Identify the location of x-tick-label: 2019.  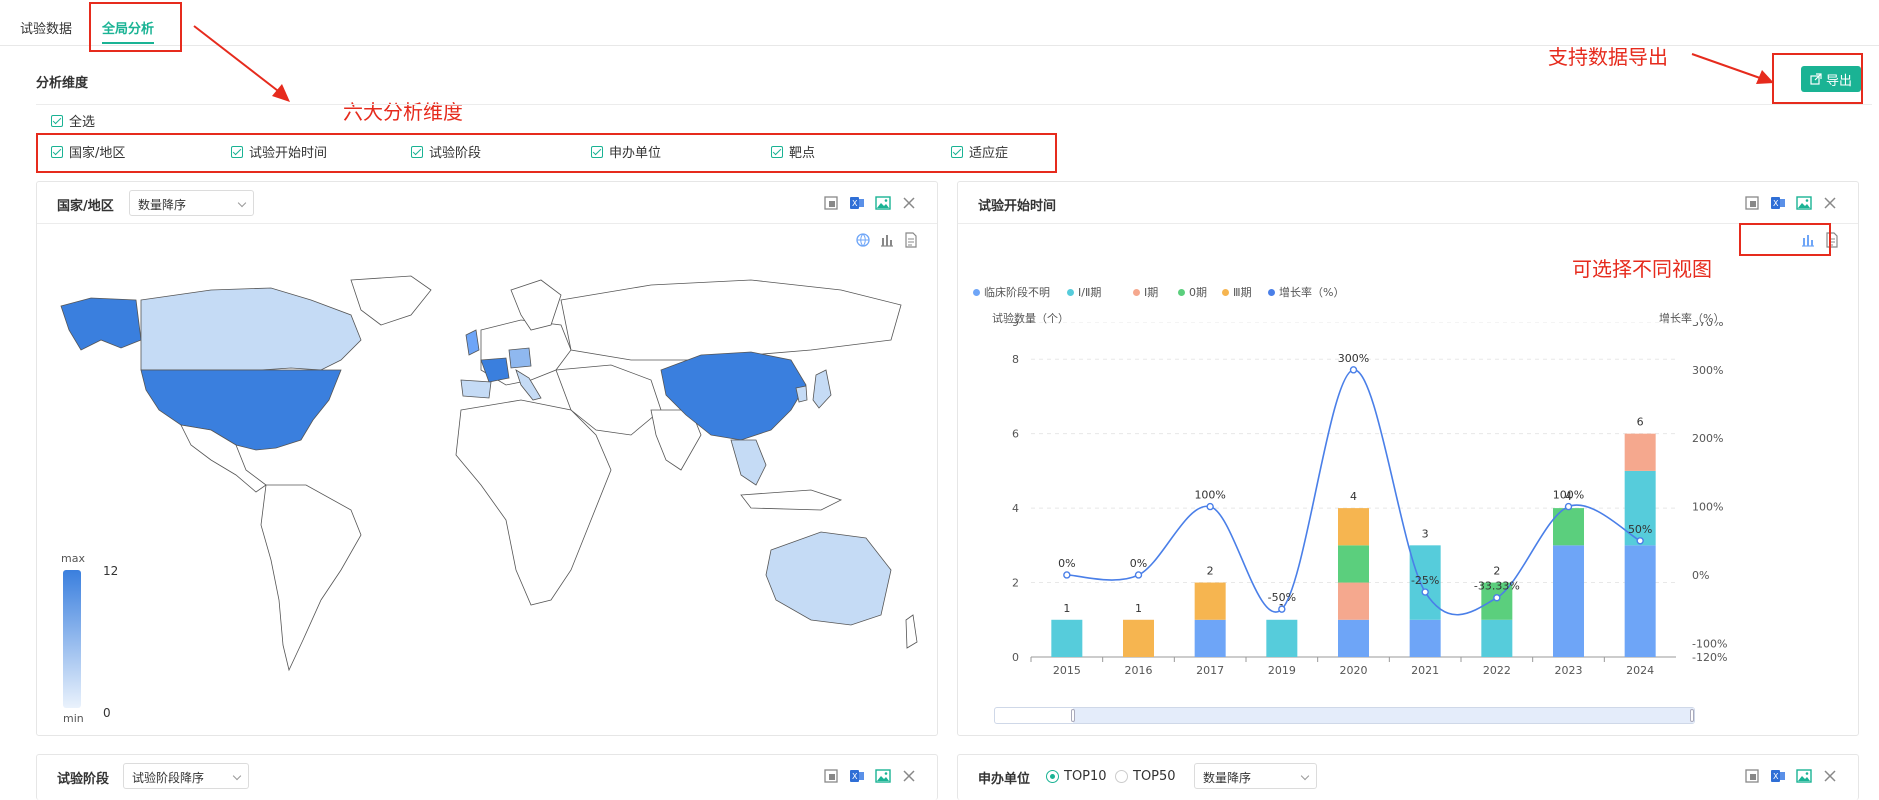
(1282, 670).